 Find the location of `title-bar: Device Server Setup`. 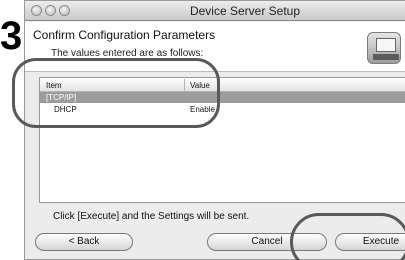

title-bar: Device Server Setup is located at coordinates (215, 11).